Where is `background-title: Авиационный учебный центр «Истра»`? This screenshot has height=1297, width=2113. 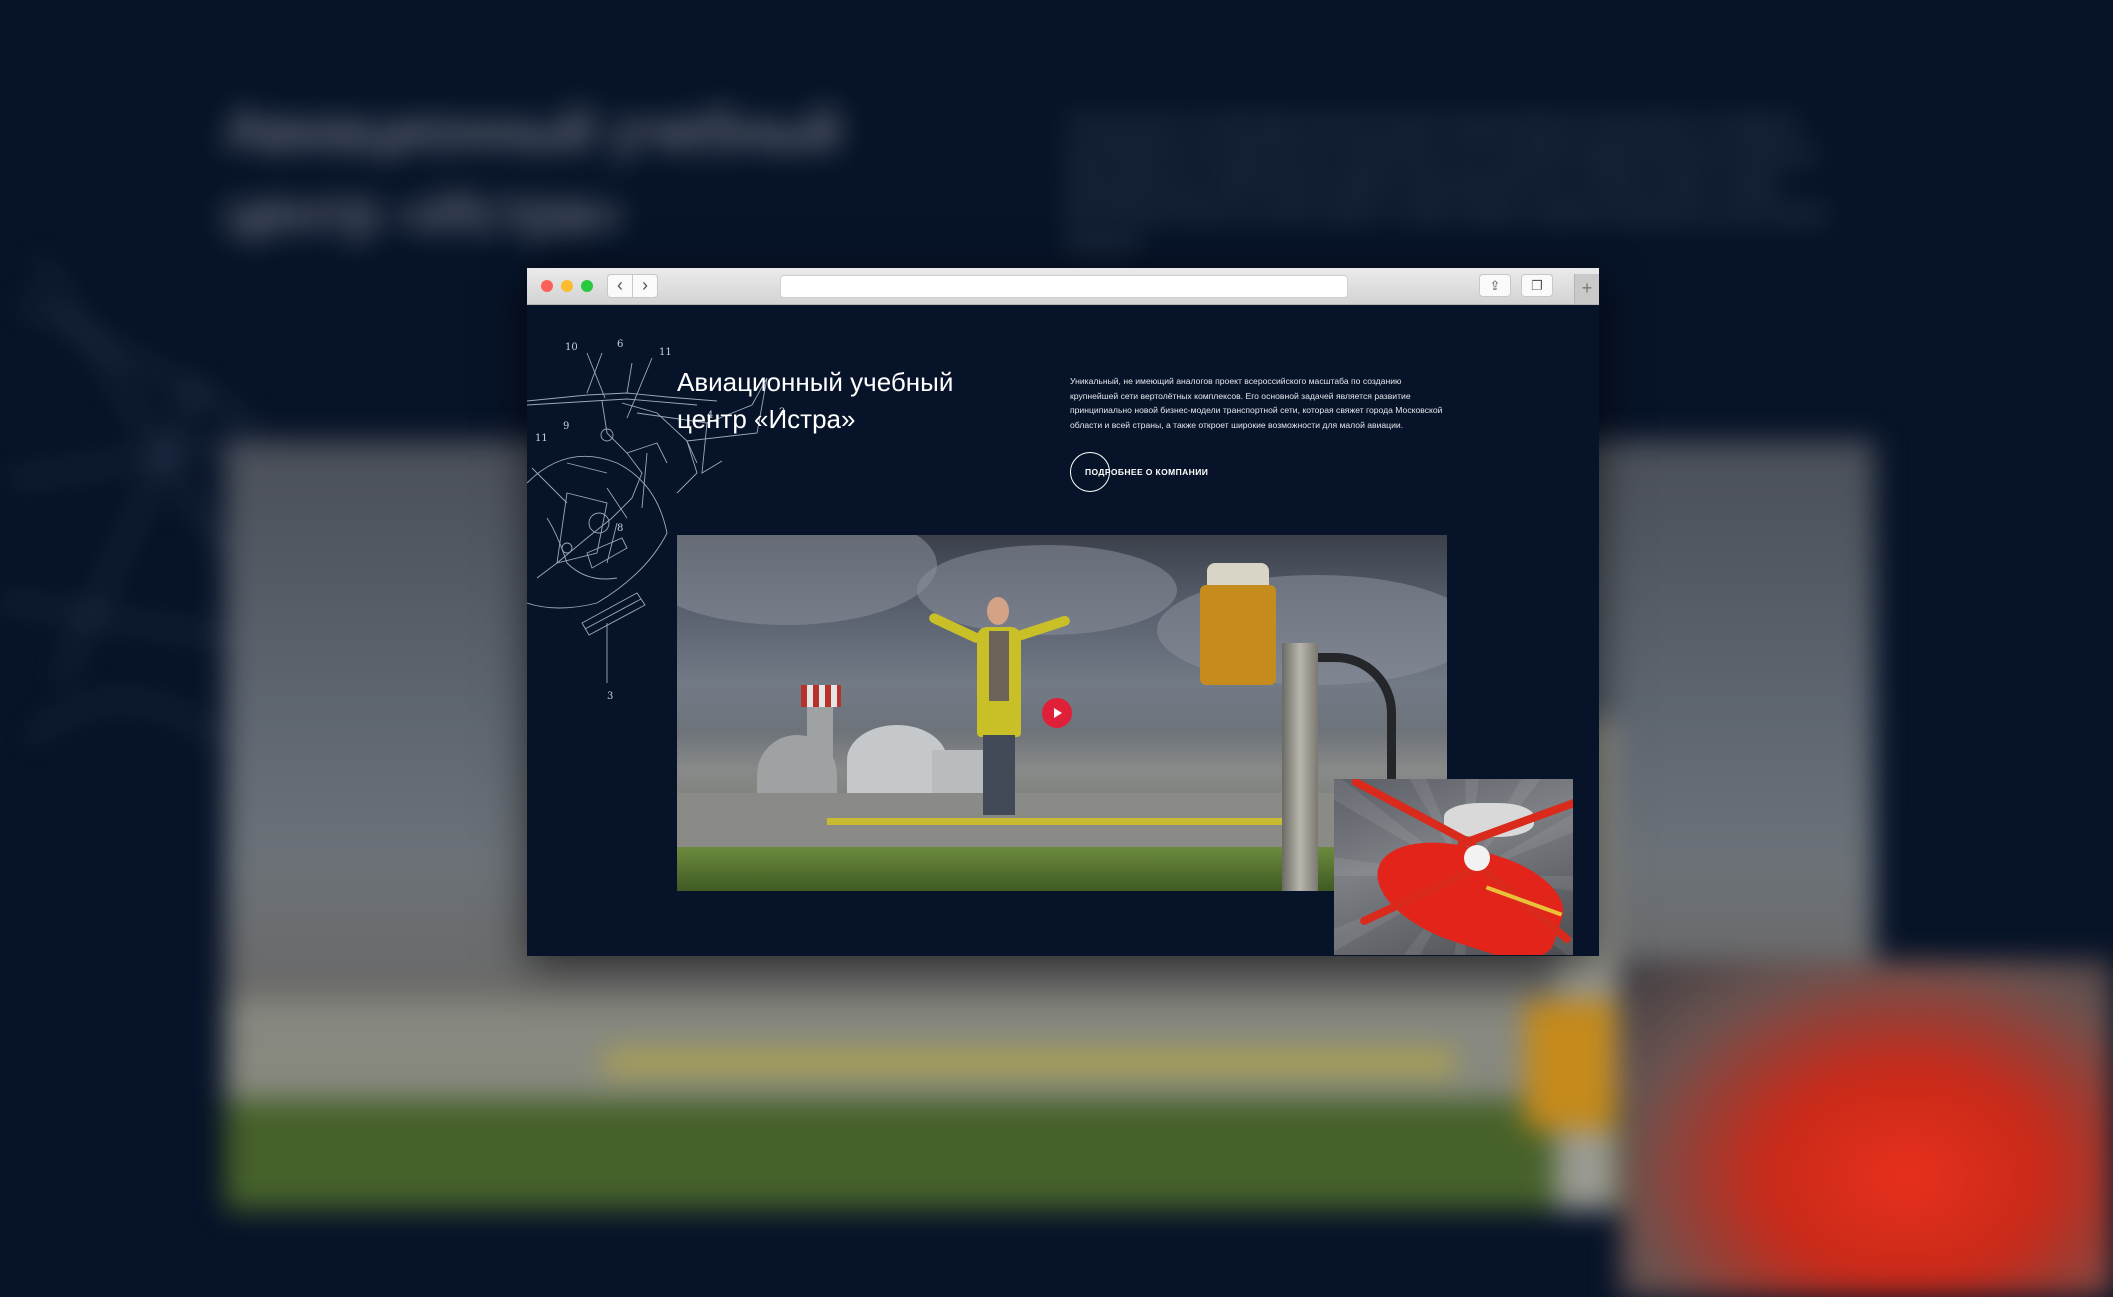 background-title: Авиационный учебный центр «Истра» is located at coordinates (533, 171).